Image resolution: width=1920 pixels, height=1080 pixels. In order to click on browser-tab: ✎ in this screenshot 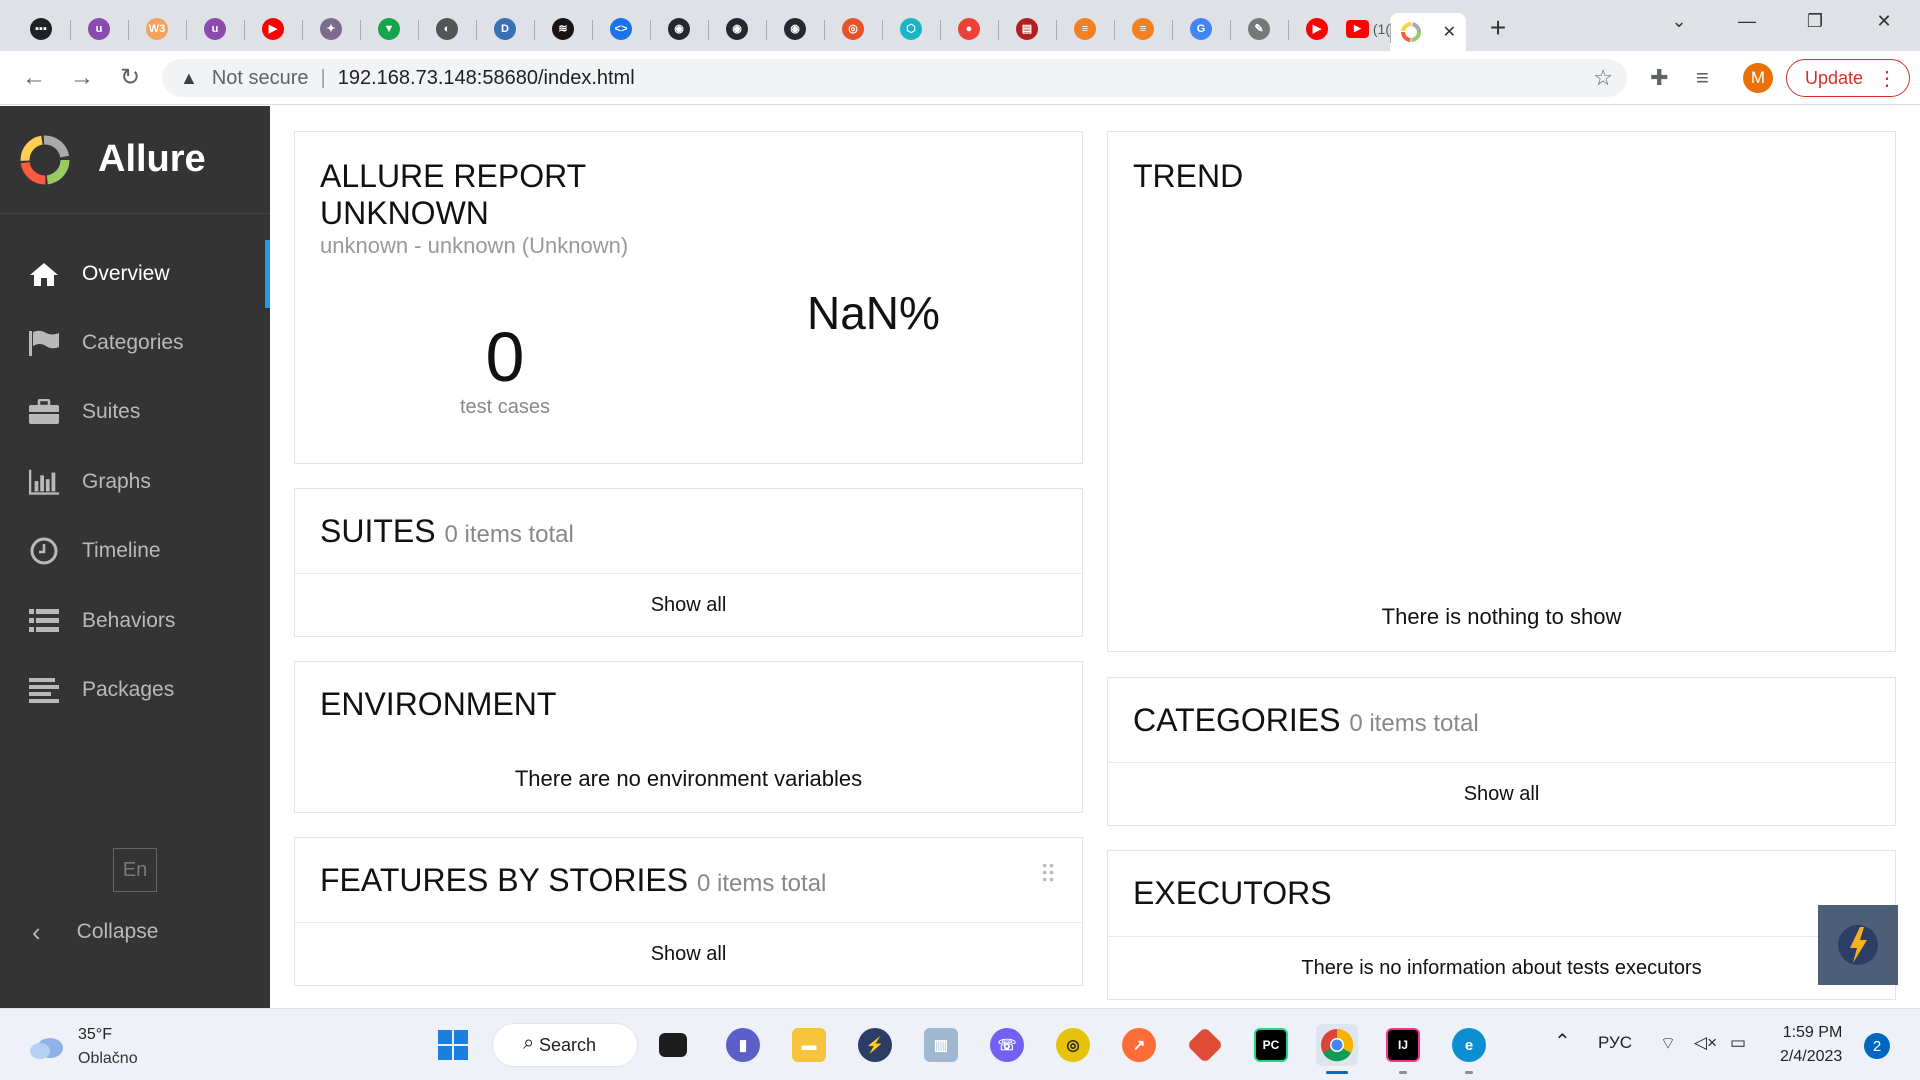, I will do `click(1259, 29)`.